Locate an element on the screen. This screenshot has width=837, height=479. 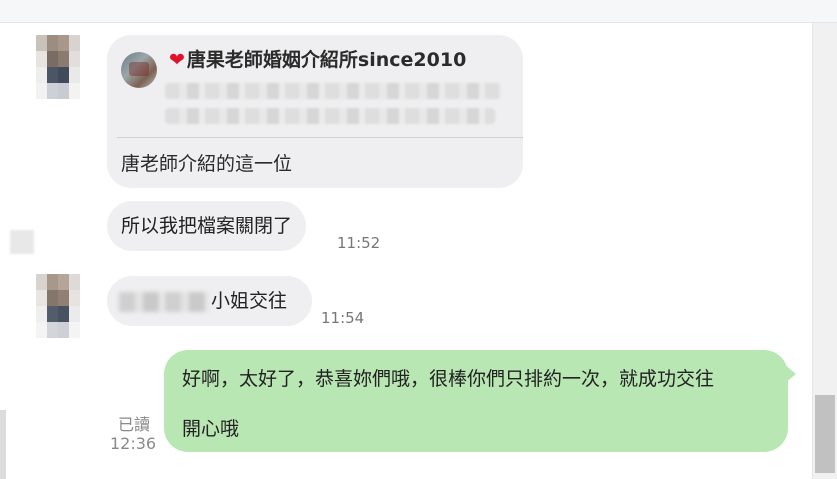
message-time: 11:52 is located at coordinates (359, 243).